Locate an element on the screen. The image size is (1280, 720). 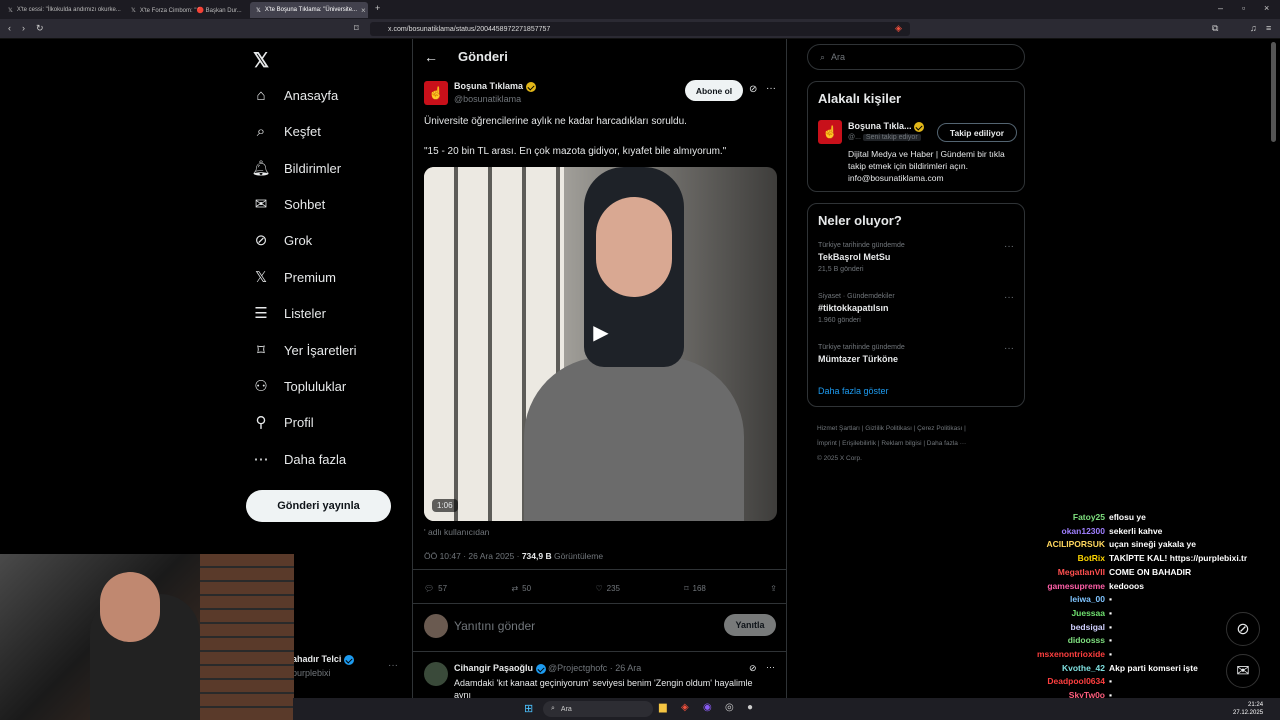
nav-item-home: ⌂ Anasayfa is located at coordinates (295, 95).